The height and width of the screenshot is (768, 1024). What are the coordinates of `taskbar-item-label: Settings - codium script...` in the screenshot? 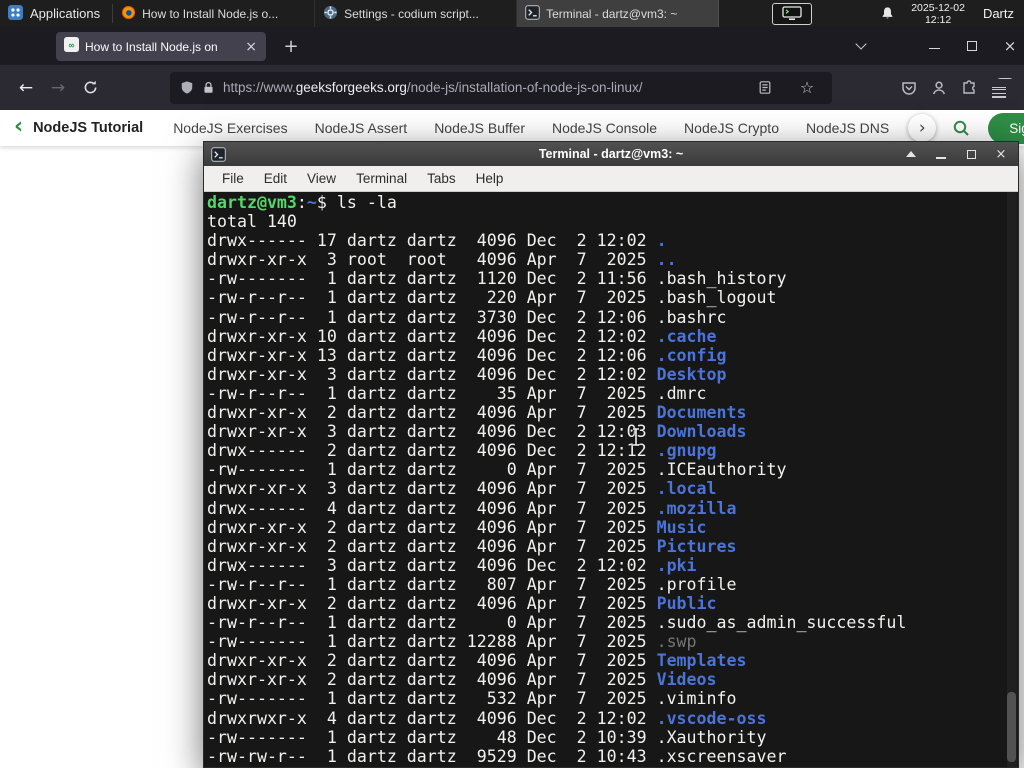 It's located at (411, 13).